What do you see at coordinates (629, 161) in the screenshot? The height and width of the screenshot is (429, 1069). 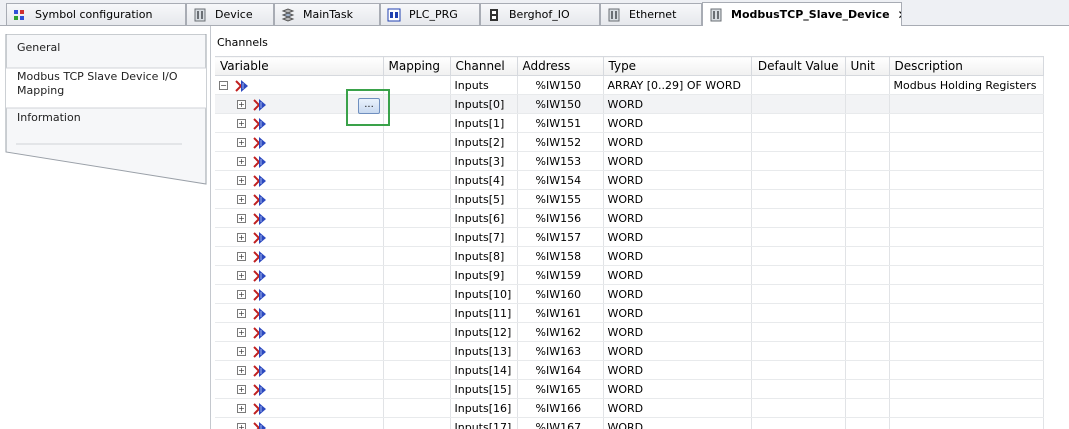 I see `table-row: + Inputs[3] %IW153 WORD` at bounding box center [629, 161].